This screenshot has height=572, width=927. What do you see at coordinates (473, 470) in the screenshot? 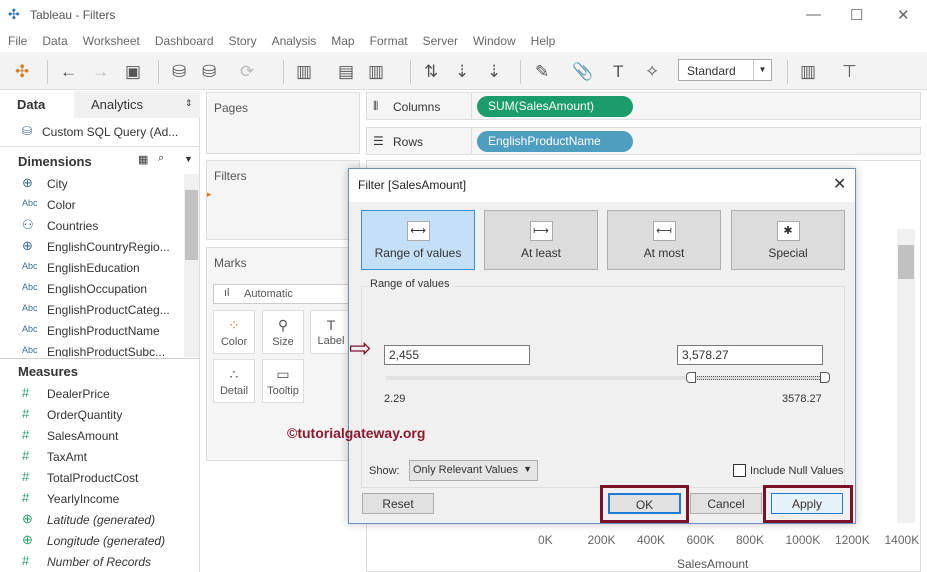
I see `show-select: Only Relevant Values ▼` at bounding box center [473, 470].